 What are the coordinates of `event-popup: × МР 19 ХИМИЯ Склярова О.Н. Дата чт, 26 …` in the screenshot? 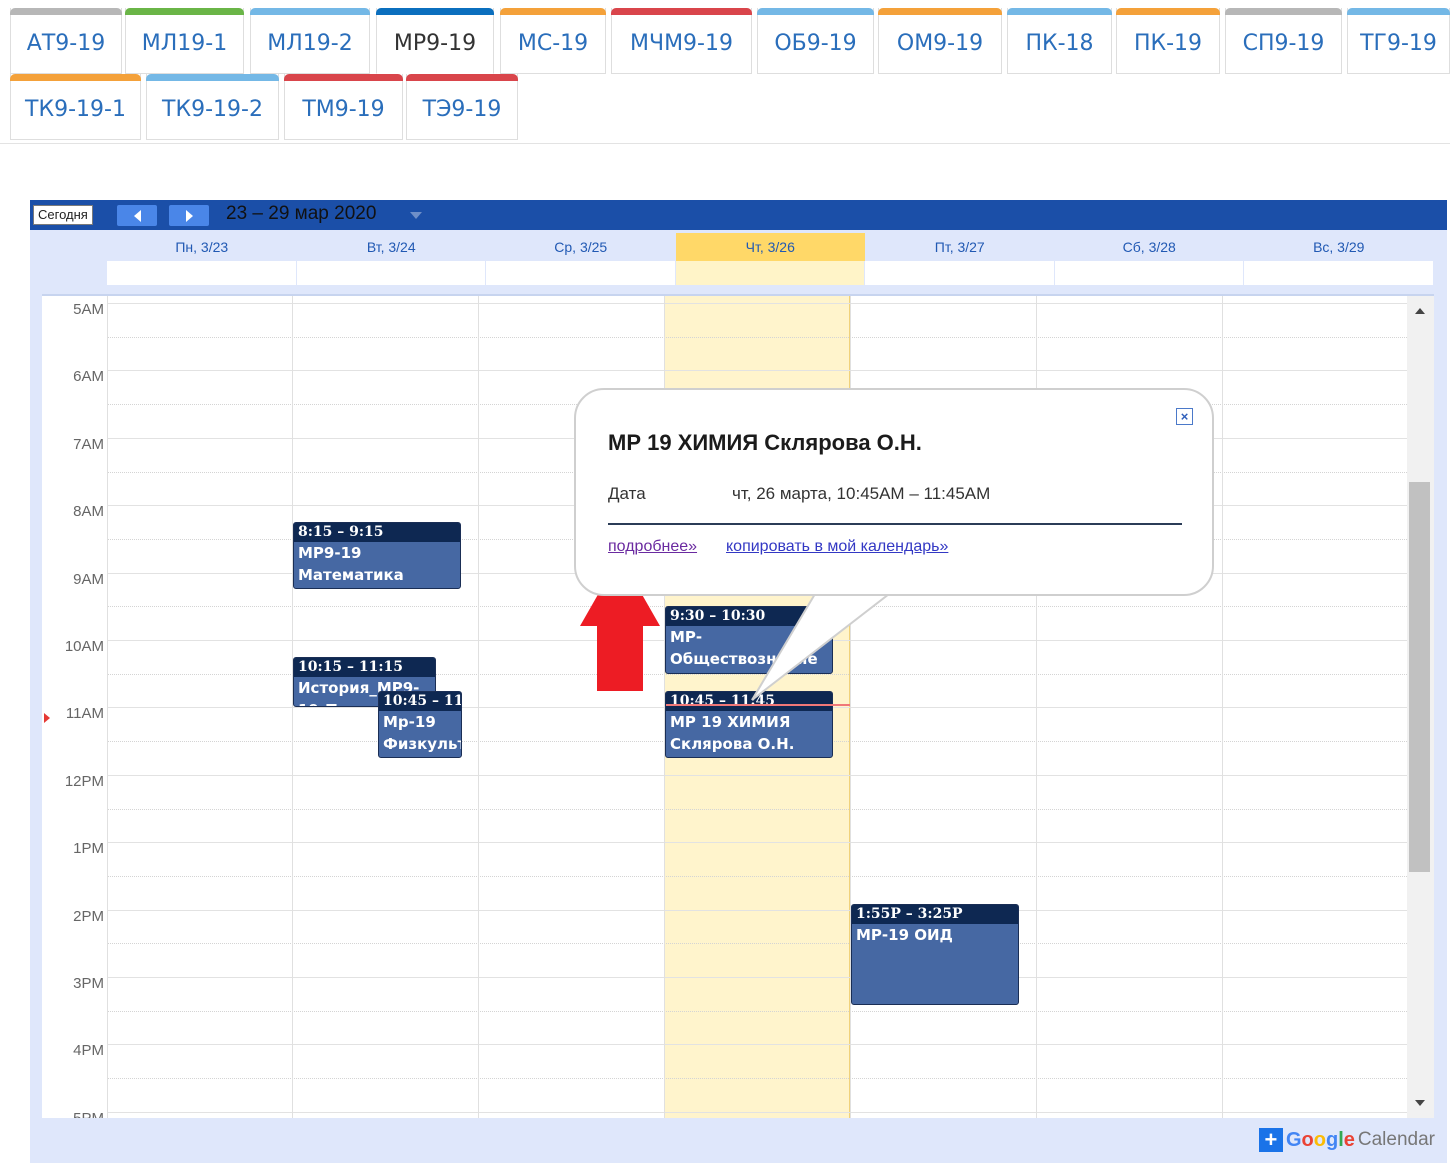 It's located at (894, 492).